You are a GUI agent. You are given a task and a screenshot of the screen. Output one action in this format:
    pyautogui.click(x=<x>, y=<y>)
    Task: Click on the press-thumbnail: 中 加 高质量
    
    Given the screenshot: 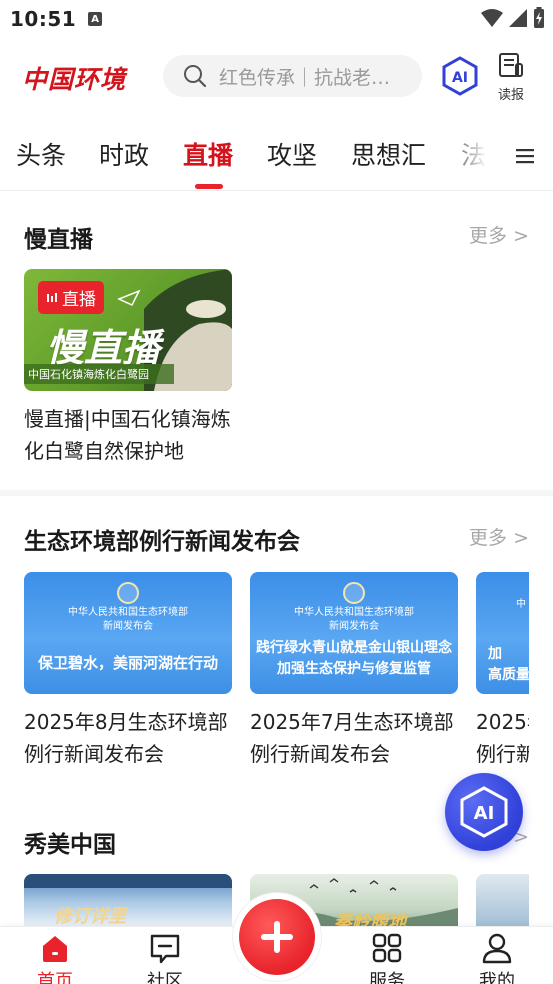 What is the action you would take?
    pyautogui.click(x=502, y=633)
    